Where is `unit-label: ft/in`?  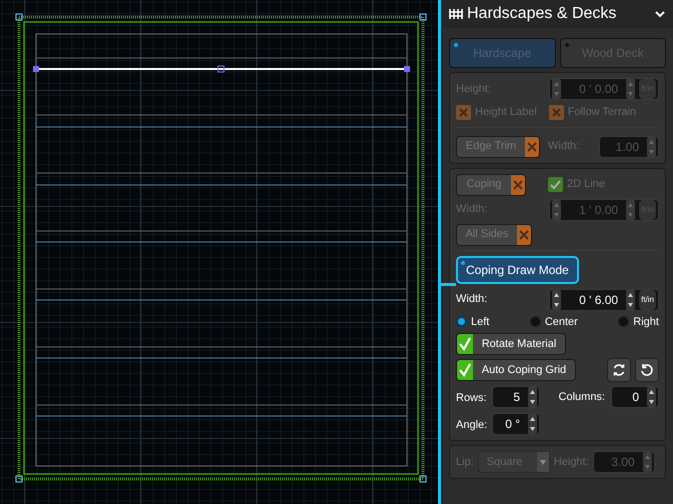
unit-label: ft/in is located at coordinates (647, 300).